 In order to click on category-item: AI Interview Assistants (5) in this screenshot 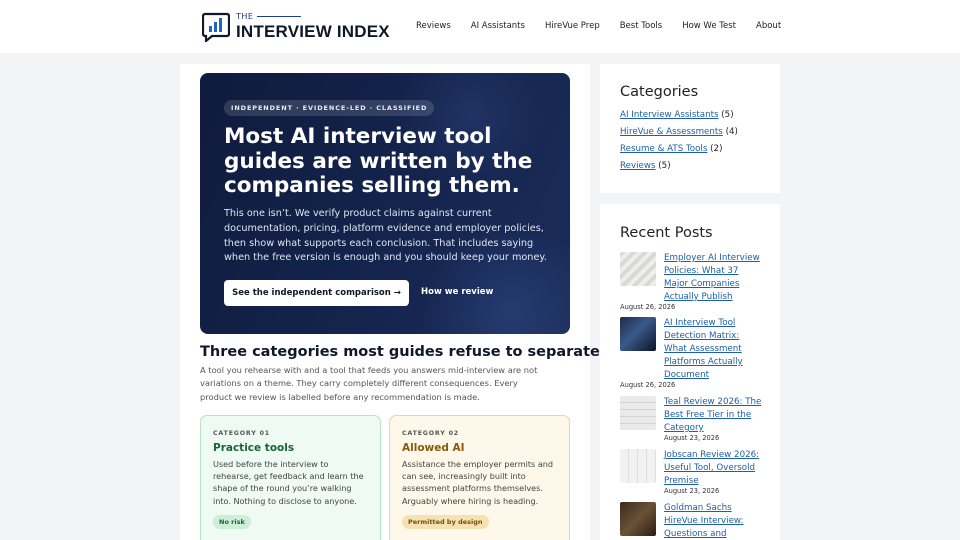, I will do `click(690, 115)`.